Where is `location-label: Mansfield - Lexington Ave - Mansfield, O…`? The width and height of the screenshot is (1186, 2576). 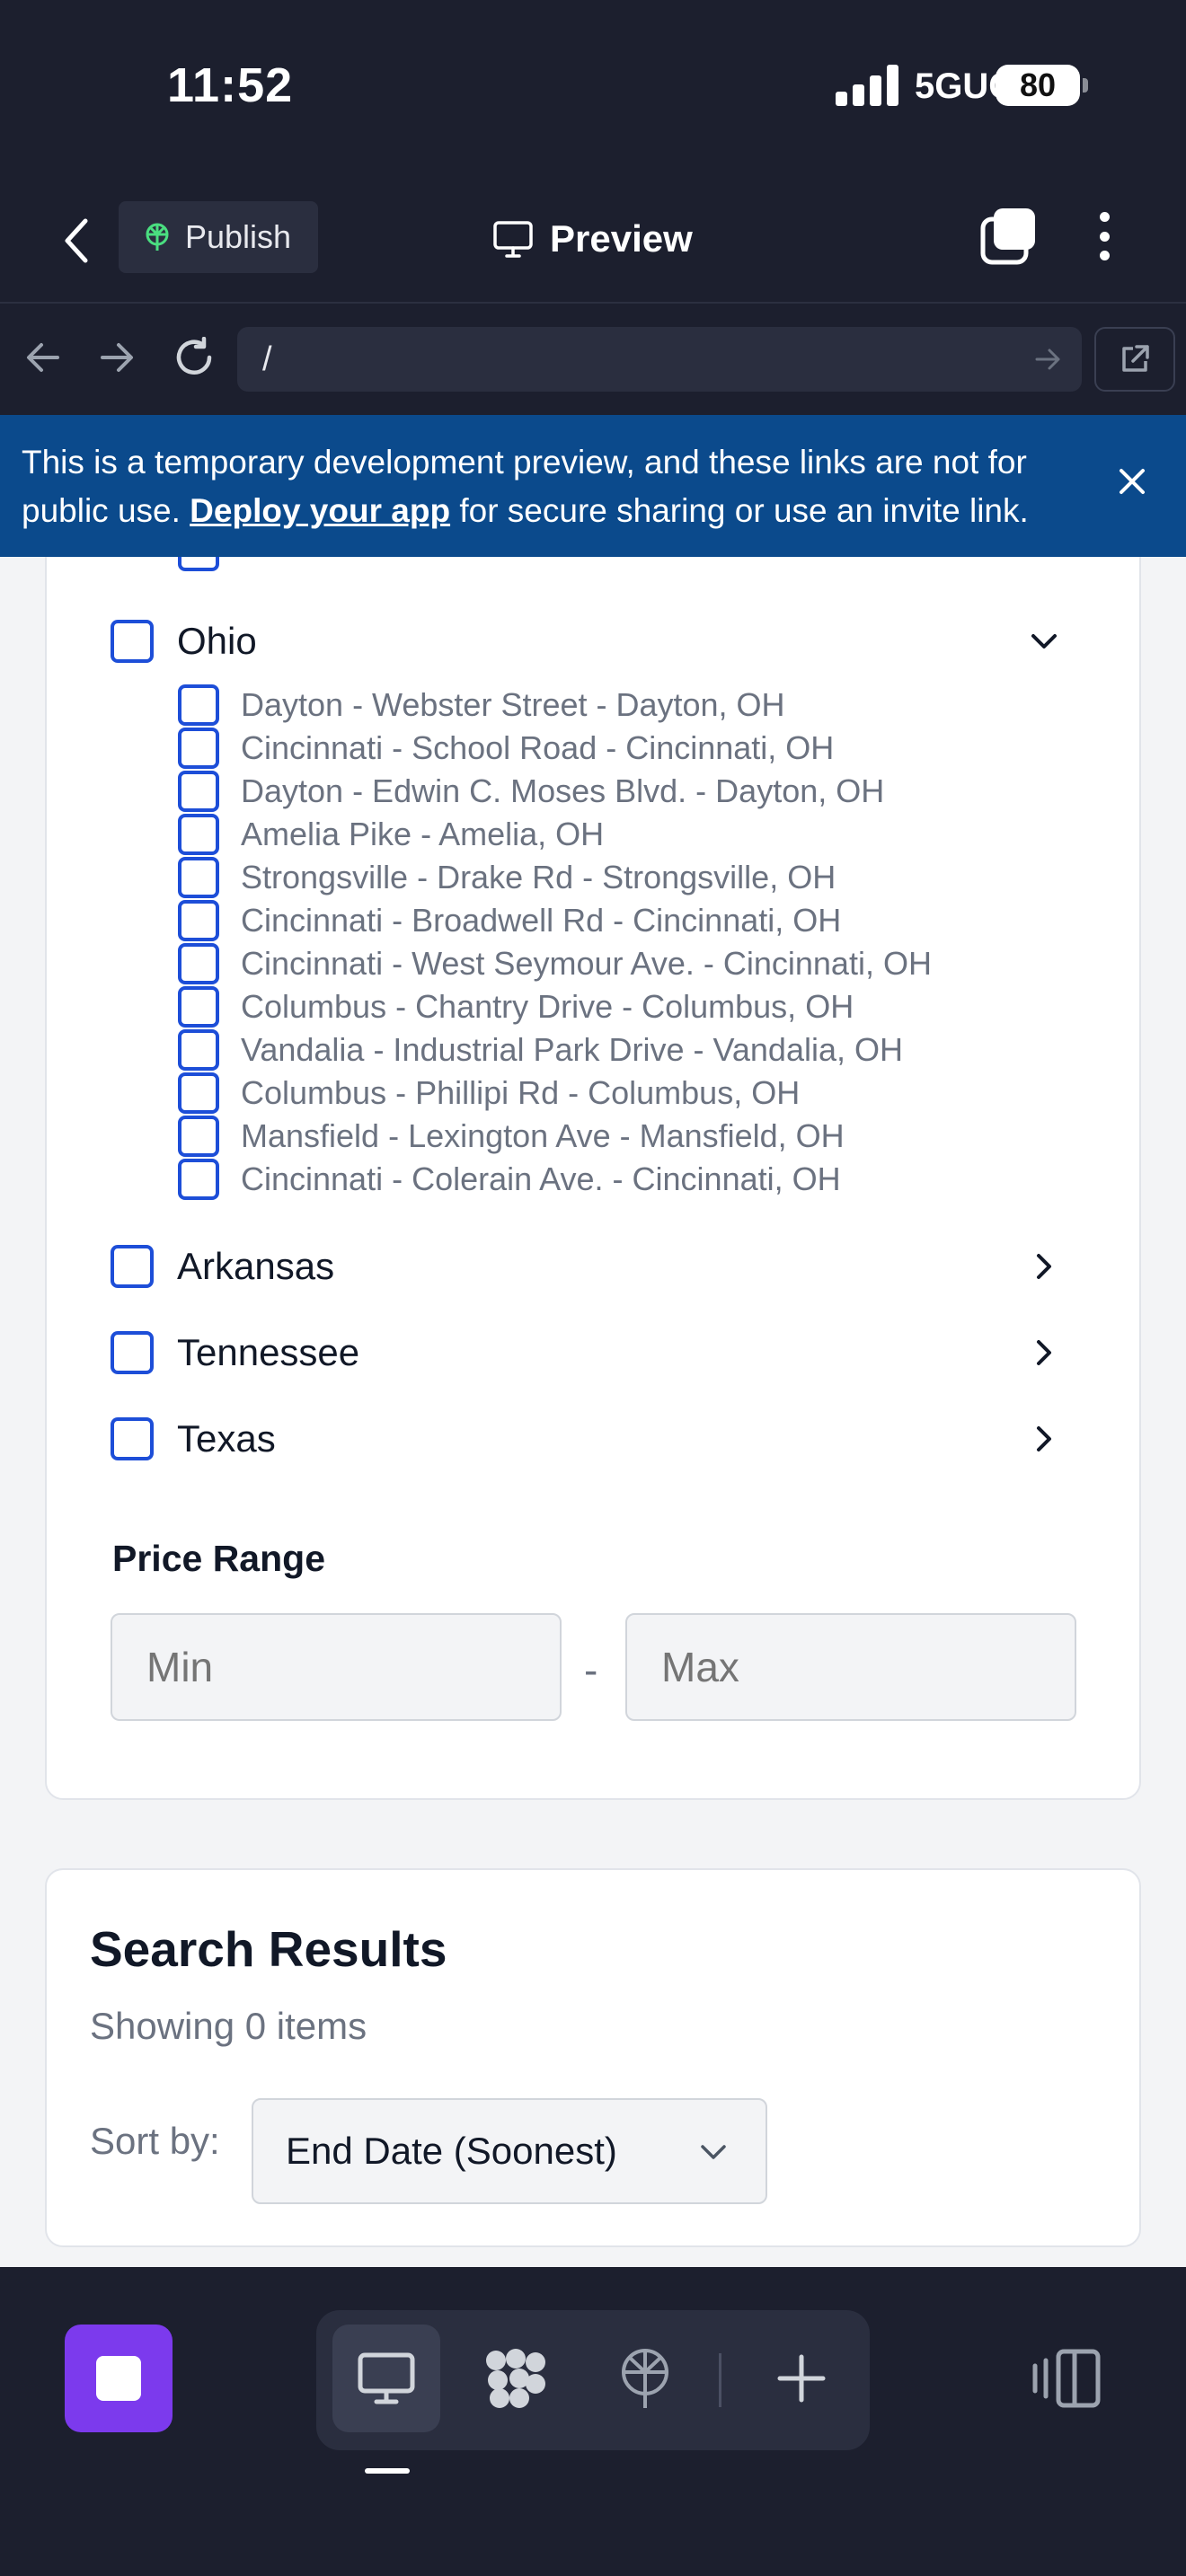 location-label: Mansfield - Lexington Ave - Mansfield, O… is located at coordinates (543, 1136).